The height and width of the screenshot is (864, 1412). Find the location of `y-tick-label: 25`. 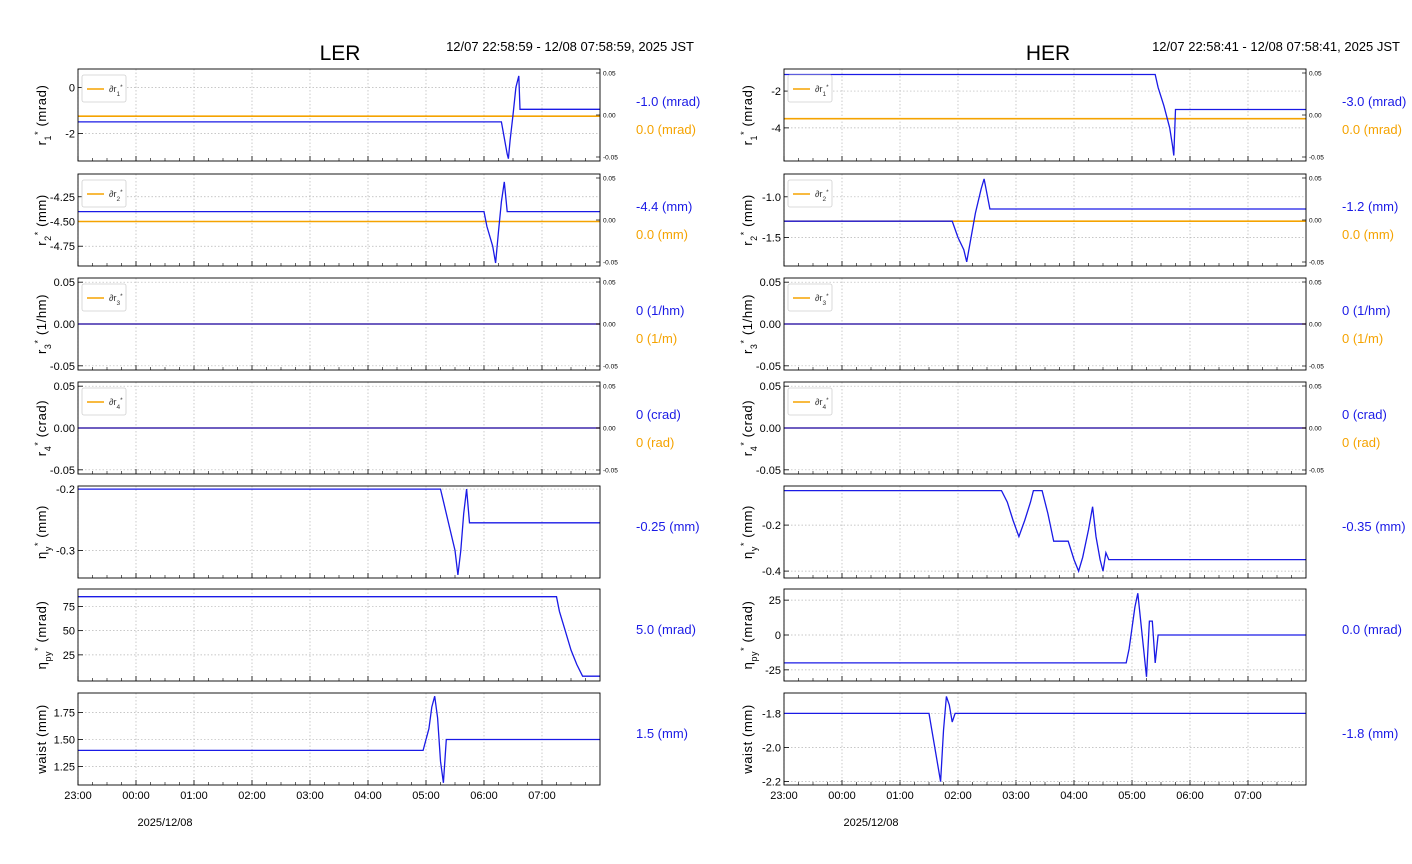

y-tick-label: 25 is located at coordinates (69, 656).